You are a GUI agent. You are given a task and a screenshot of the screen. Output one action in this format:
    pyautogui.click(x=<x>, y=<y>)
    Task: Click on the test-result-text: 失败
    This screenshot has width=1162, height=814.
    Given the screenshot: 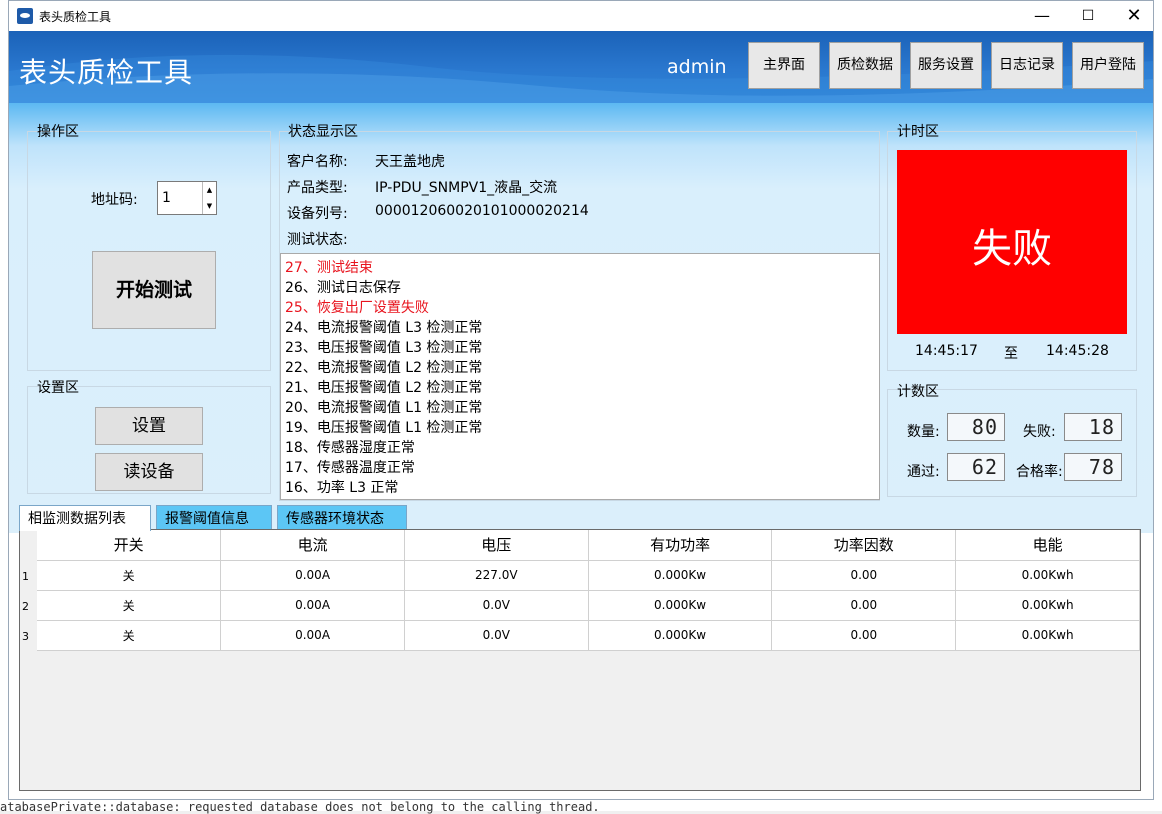 What is the action you would take?
    pyautogui.click(x=1012, y=249)
    